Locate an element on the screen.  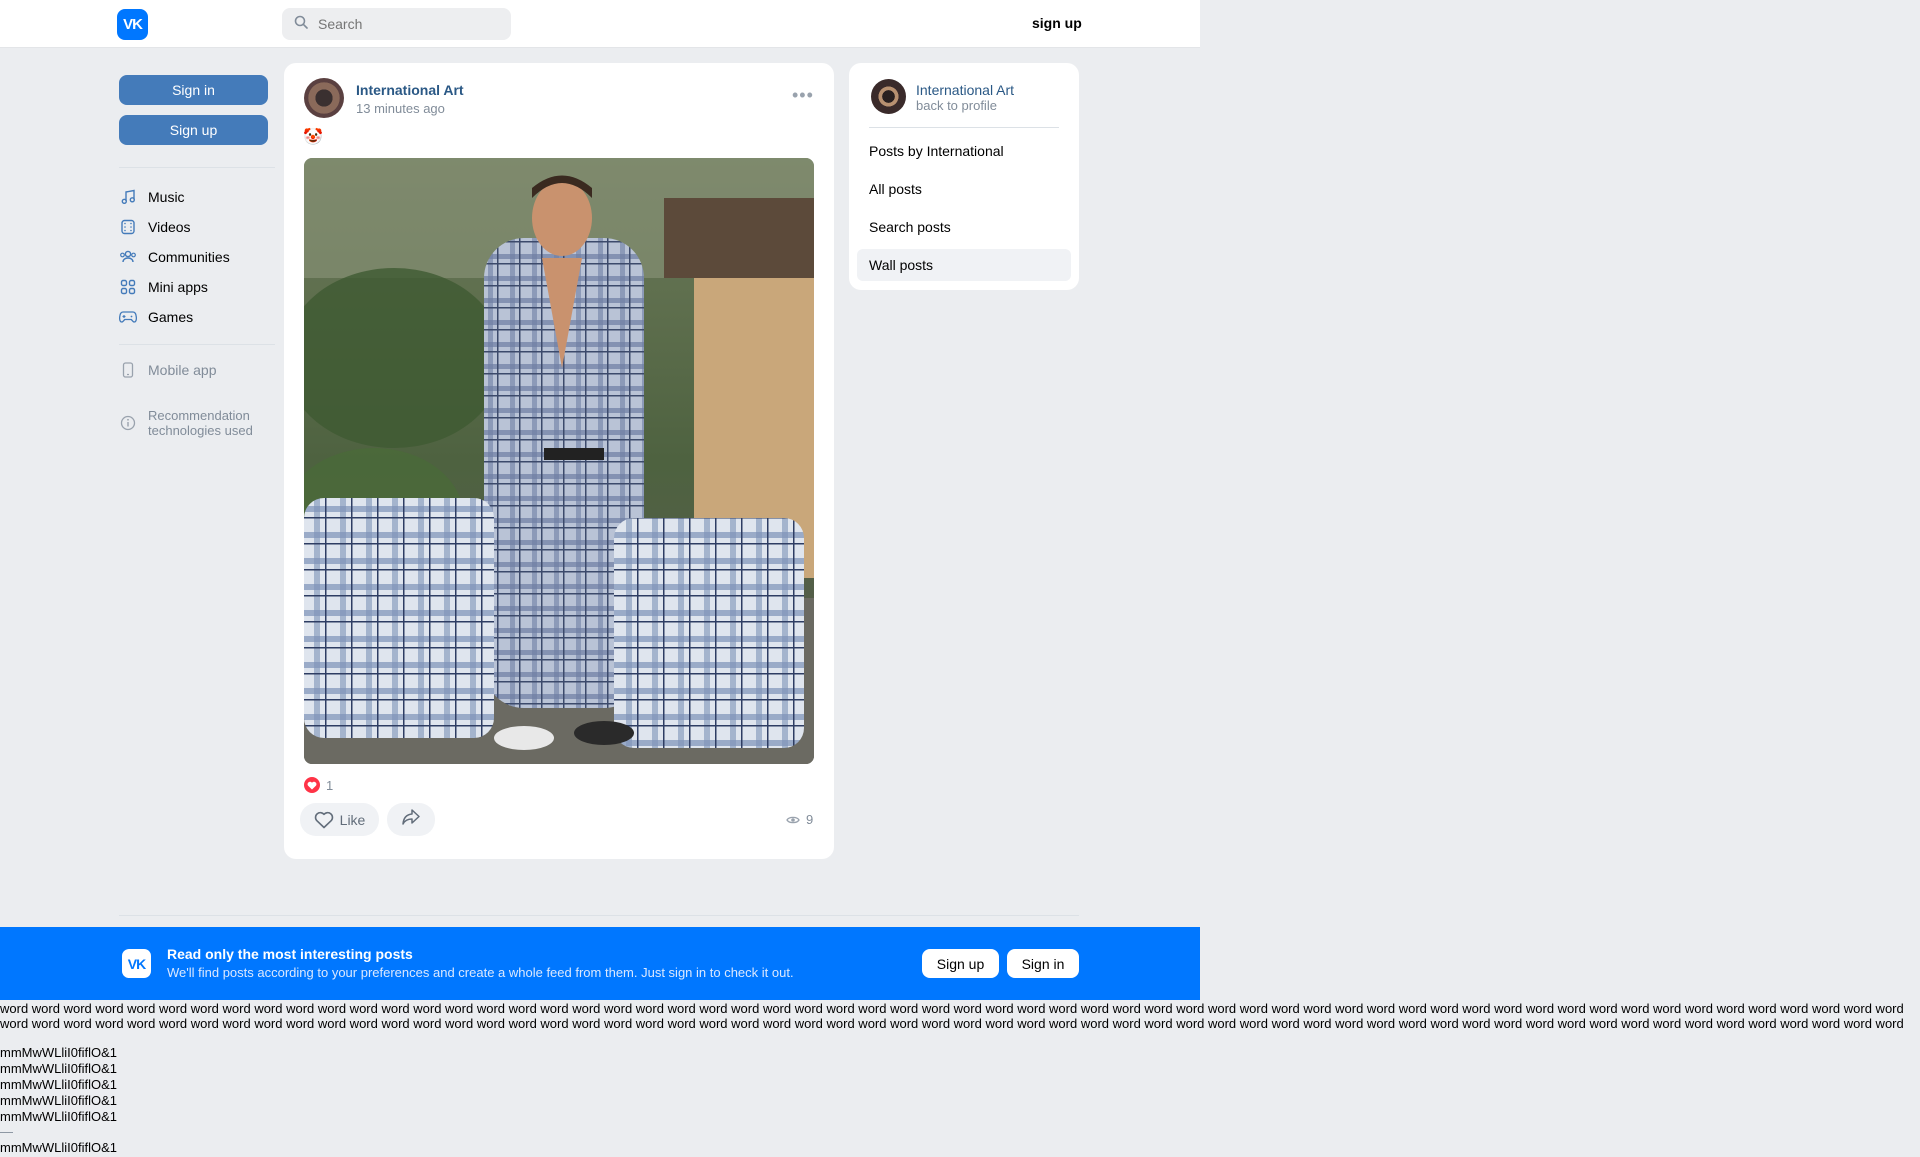
views-counter: 9 is located at coordinates (799, 819).